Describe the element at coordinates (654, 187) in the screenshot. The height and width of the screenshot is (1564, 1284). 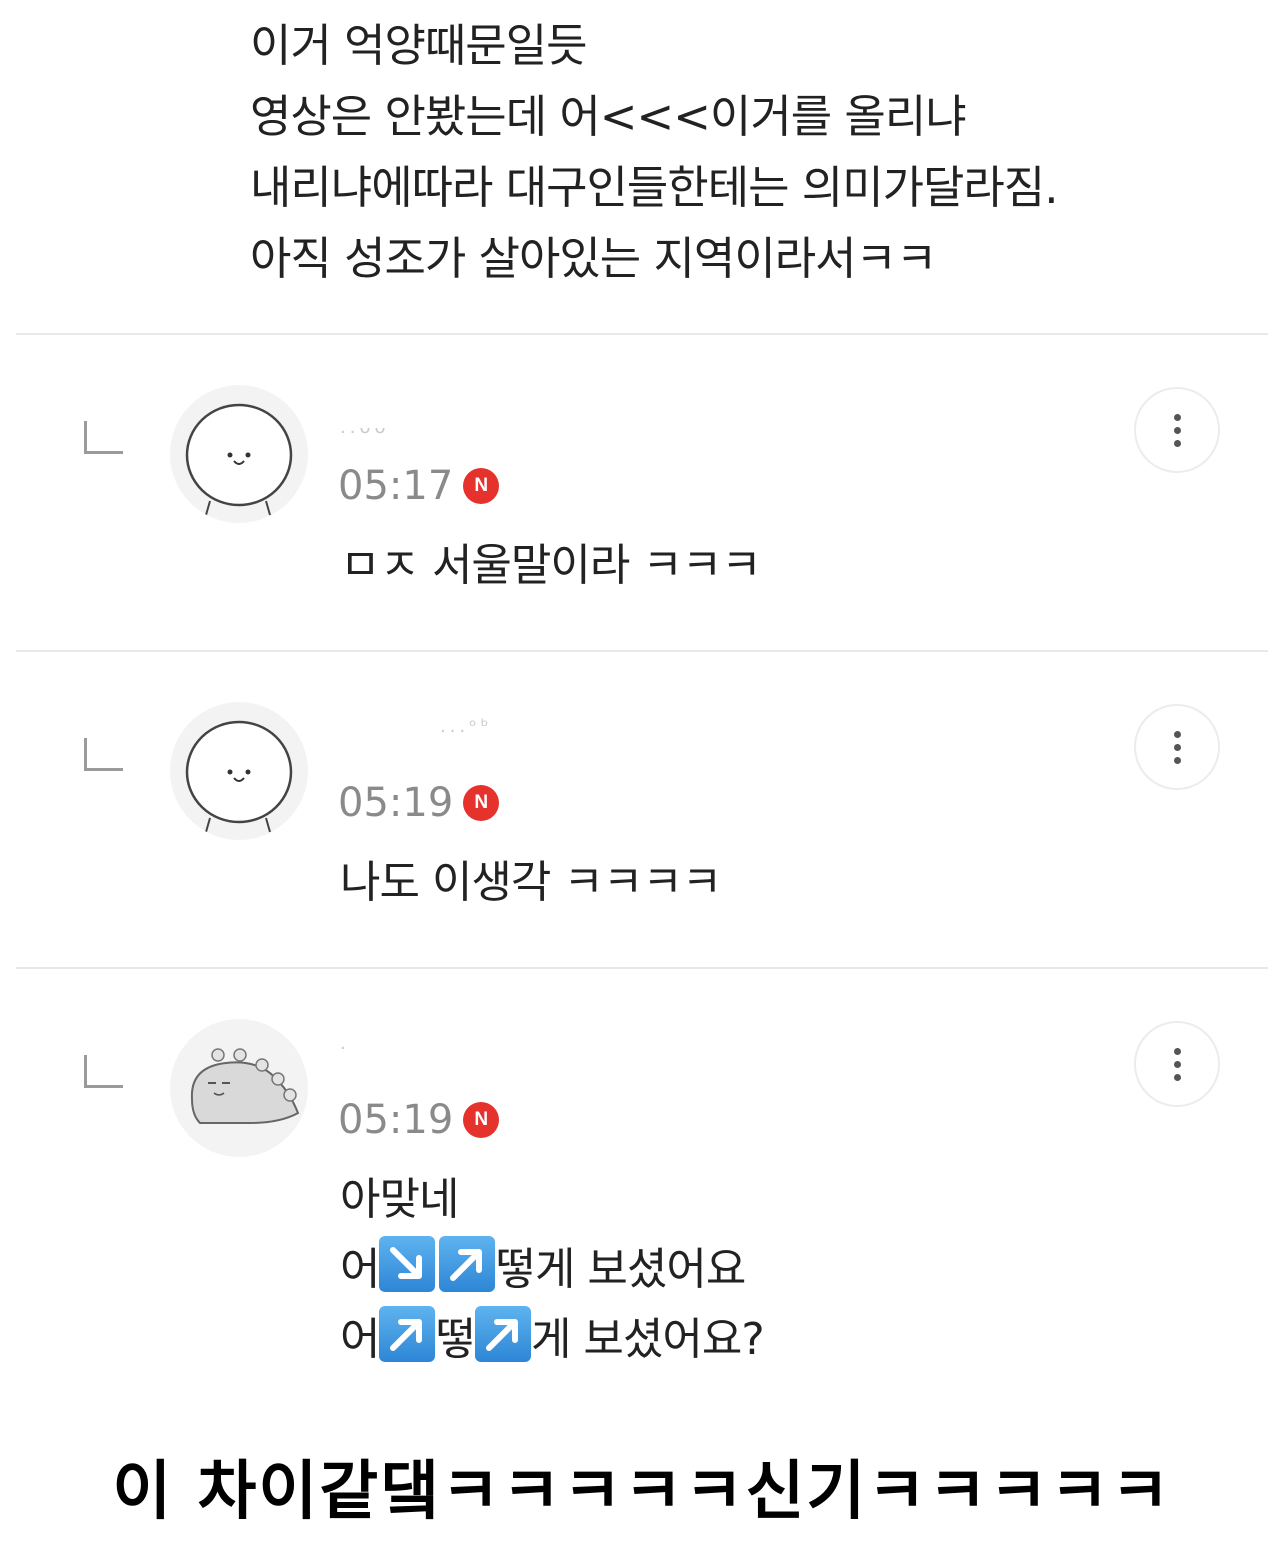
I see `post-line: 내리냐에따라 대구인들한테는 의미가달라짐.` at that location.